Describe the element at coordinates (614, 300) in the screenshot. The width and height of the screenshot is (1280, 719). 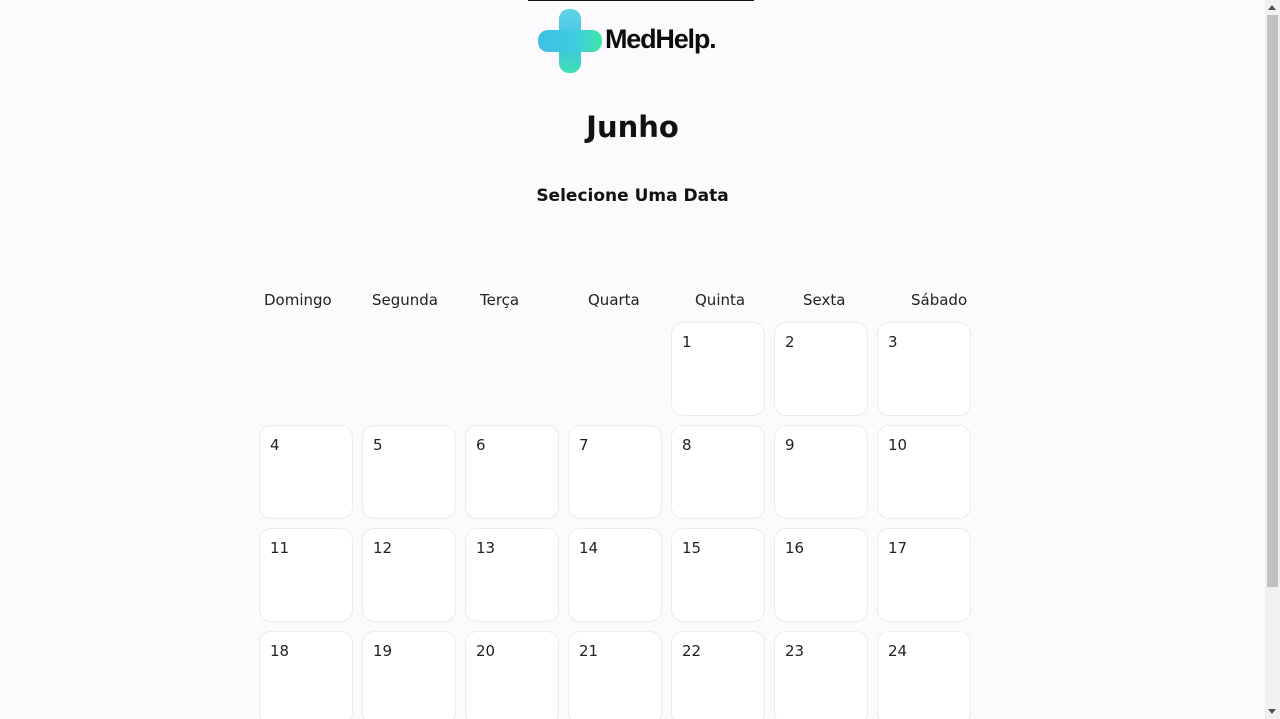
I see `weekday-wednesday: Quarta` at that location.